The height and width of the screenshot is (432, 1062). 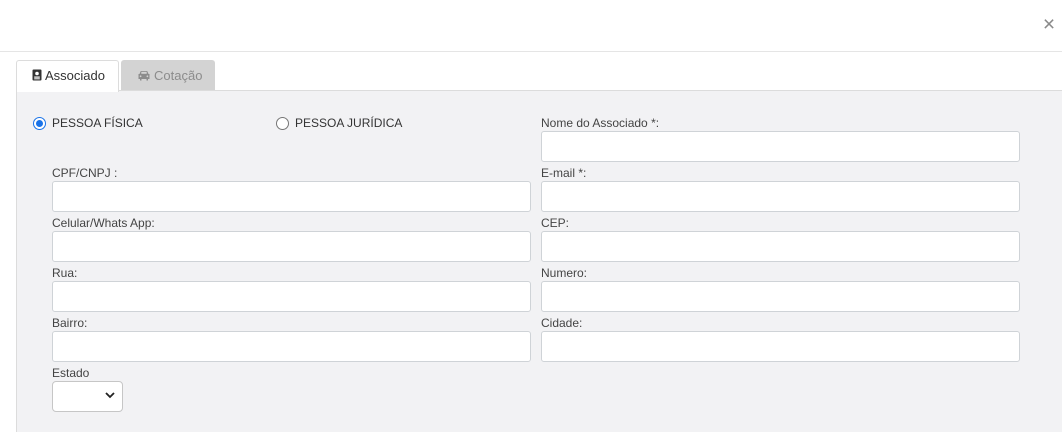 What do you see at coordinates (564, 273) in the screenshot?
I see `numero-label: Numero:` at bounding box center [564, 273].